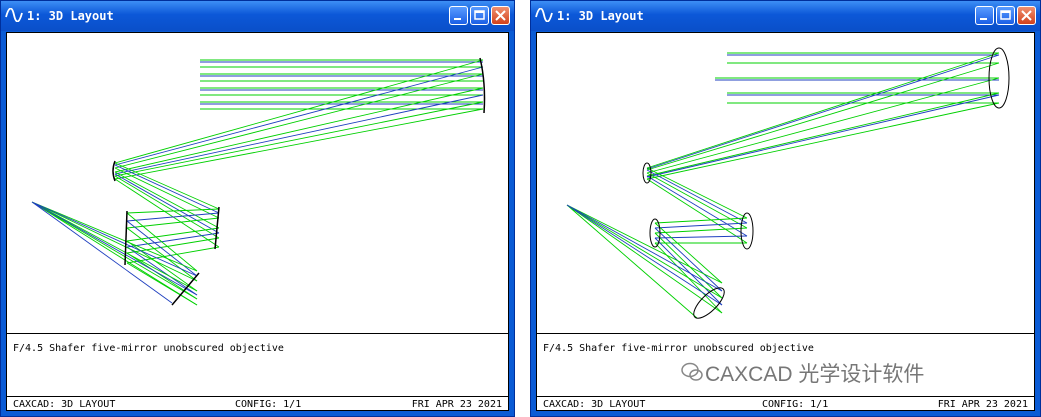  Describe the element at coordinates (692, 371) in the screenshot. I see `wechat-icon` at that location.